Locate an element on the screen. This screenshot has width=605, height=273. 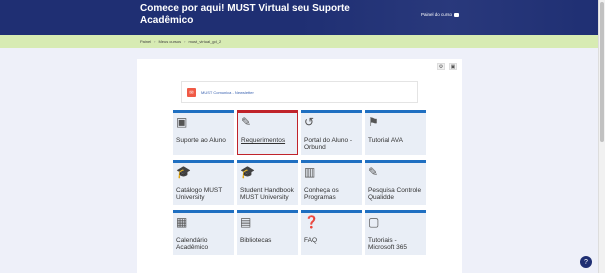
gear-icon: ⚙ is located at coordinates (441, 66).